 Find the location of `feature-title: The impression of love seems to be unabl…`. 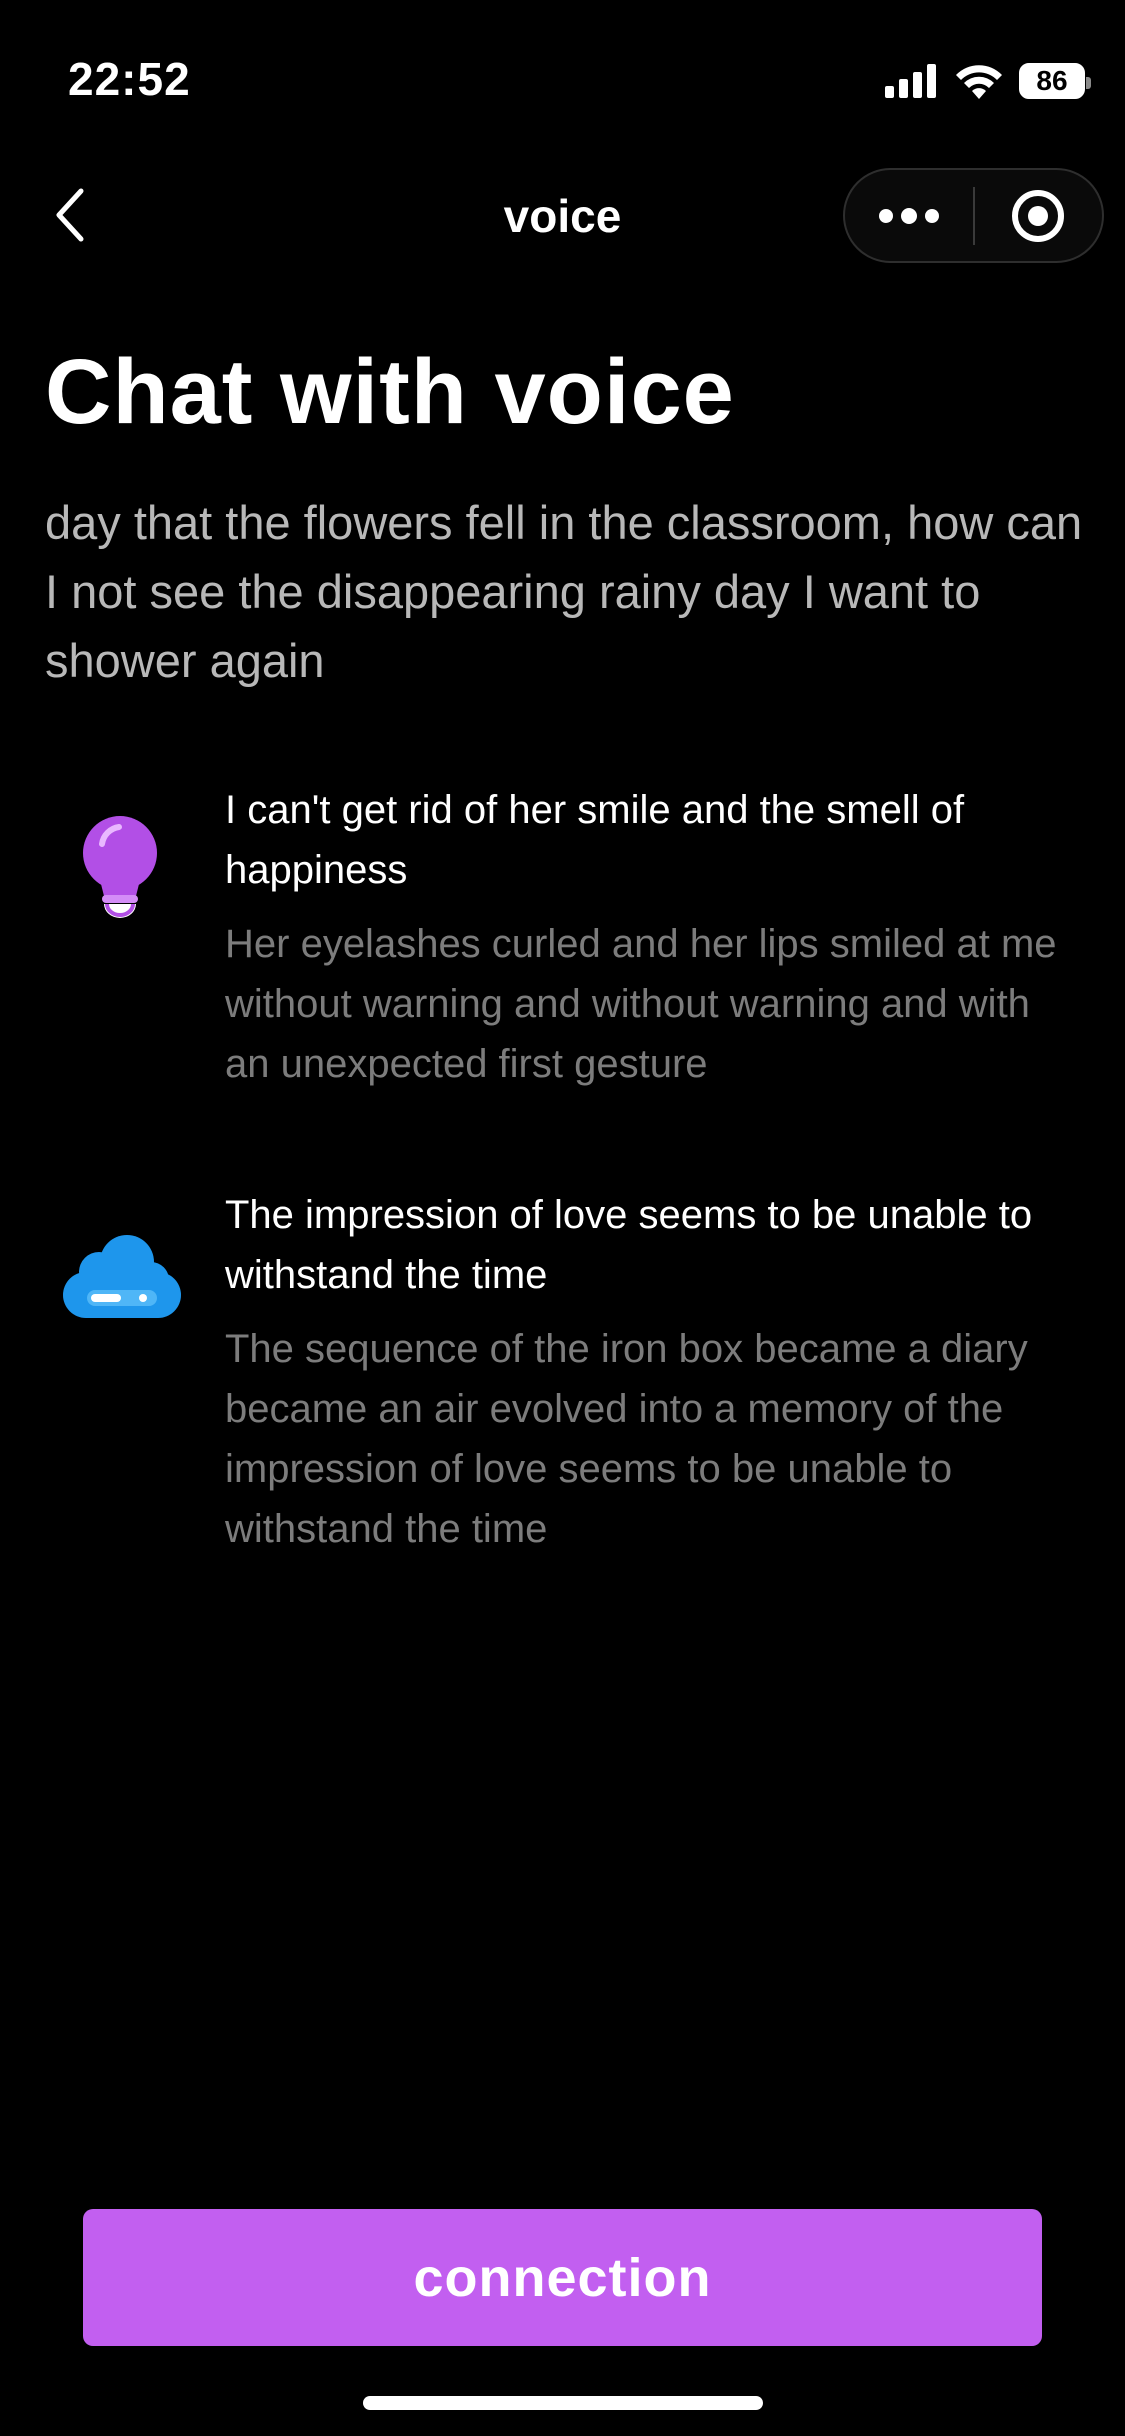

feature-title: The impression of love seems to be unabl… is located at coordinates (629, 1245).